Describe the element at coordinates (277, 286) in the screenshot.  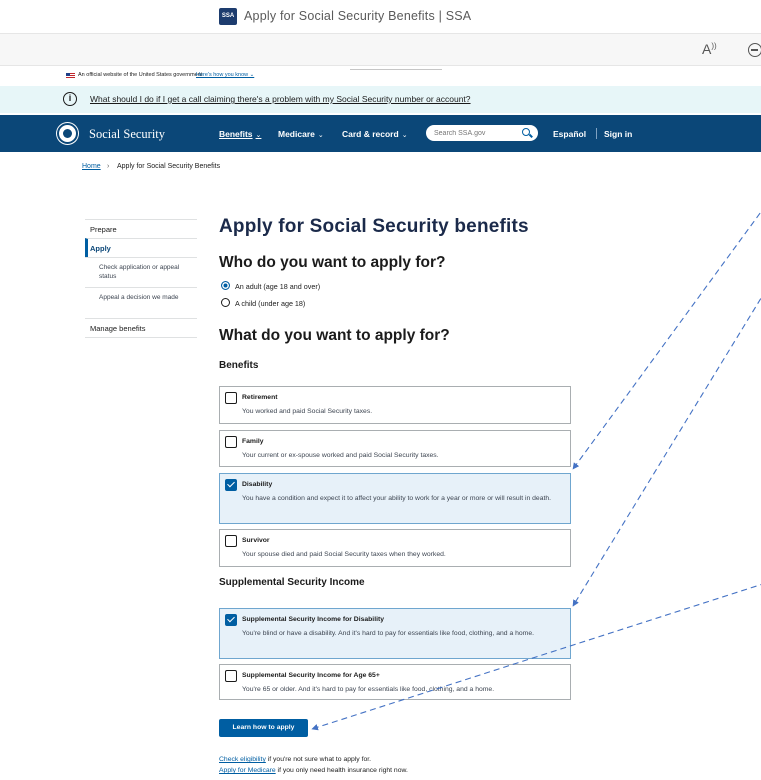
I see `radio-adult-label: An adult (age 18 and over)` at that location.